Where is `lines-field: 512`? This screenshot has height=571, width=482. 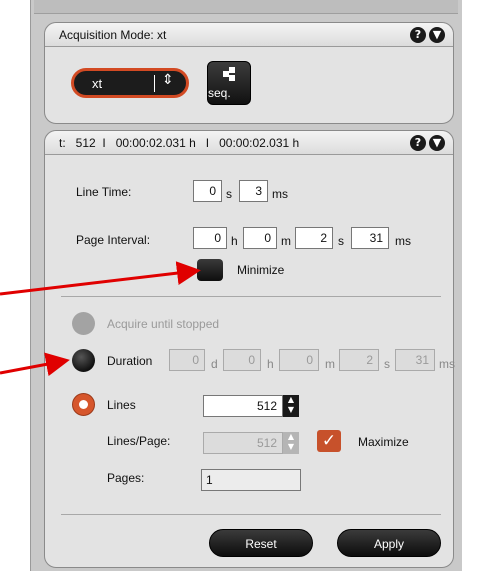 lines-field: 512 is located at coordinates (243, 406).